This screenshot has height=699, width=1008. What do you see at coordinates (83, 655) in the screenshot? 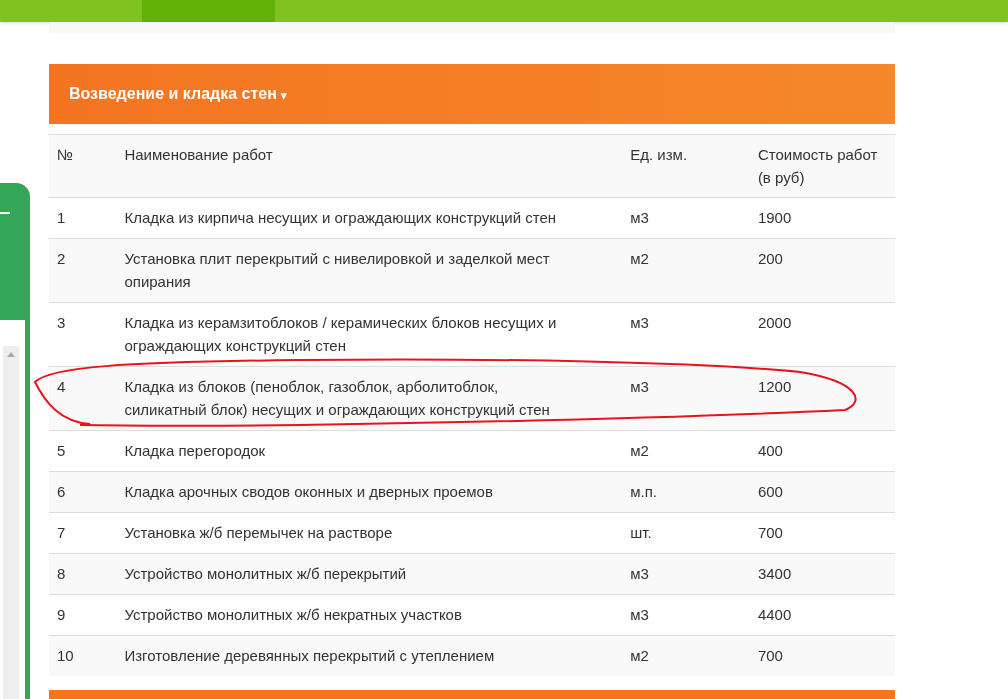
I see `table-cell: 10` at bounding box center [83, 655].